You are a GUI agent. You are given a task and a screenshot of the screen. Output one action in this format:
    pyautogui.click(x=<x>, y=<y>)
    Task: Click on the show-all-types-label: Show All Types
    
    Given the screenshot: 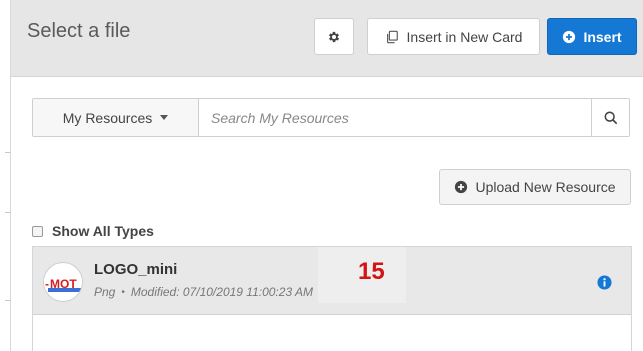 What is the action you would take?
    pyautogui.click(x=103, y=231)
    